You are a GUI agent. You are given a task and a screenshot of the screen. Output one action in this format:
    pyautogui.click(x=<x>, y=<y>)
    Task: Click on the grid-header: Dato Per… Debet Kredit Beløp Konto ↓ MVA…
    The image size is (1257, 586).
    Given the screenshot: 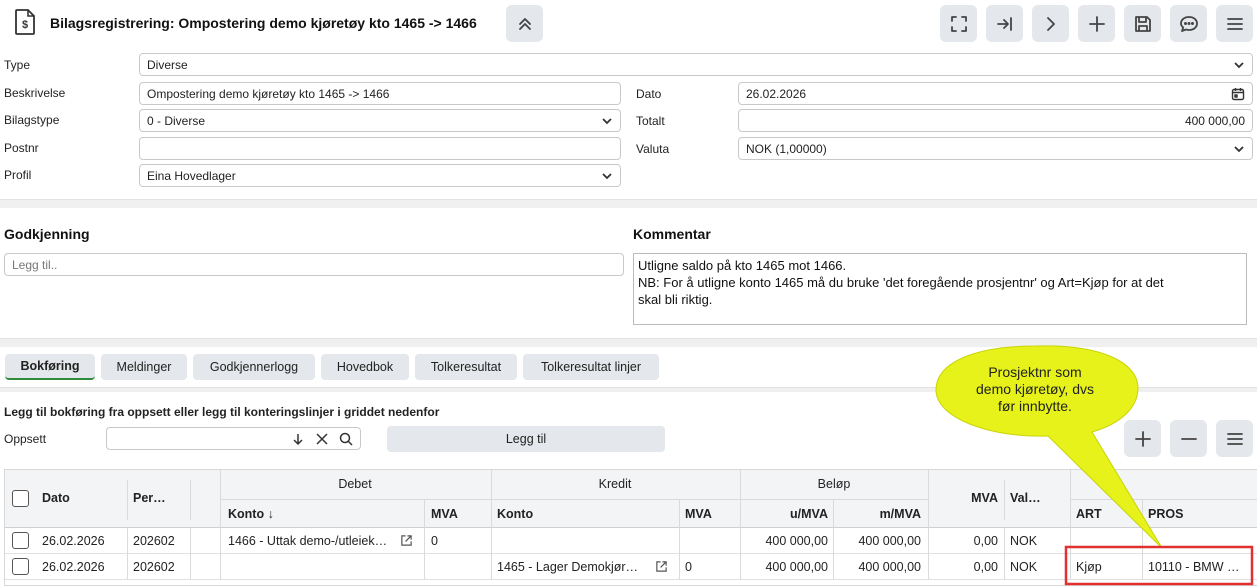 What is the action you would take?
    pyautogui.click(x=631, y=499)
    